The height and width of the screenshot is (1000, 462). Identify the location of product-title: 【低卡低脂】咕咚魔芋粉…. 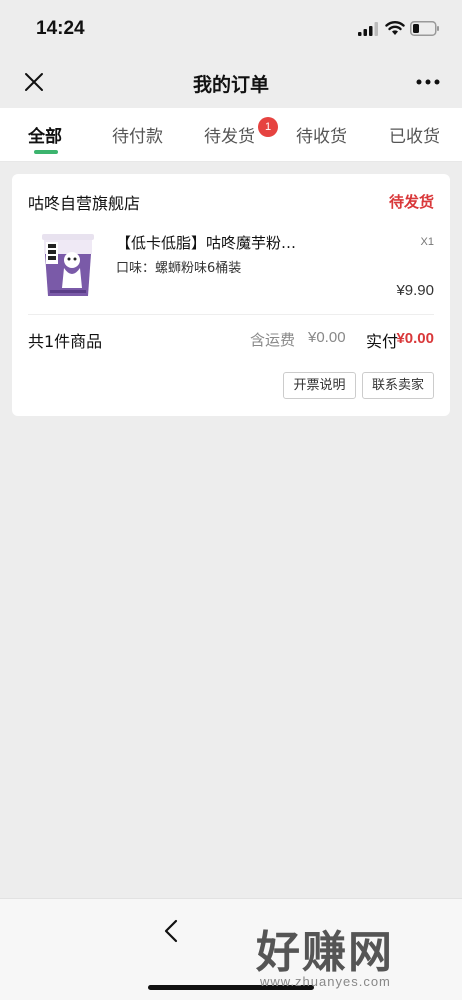
(236, 242).